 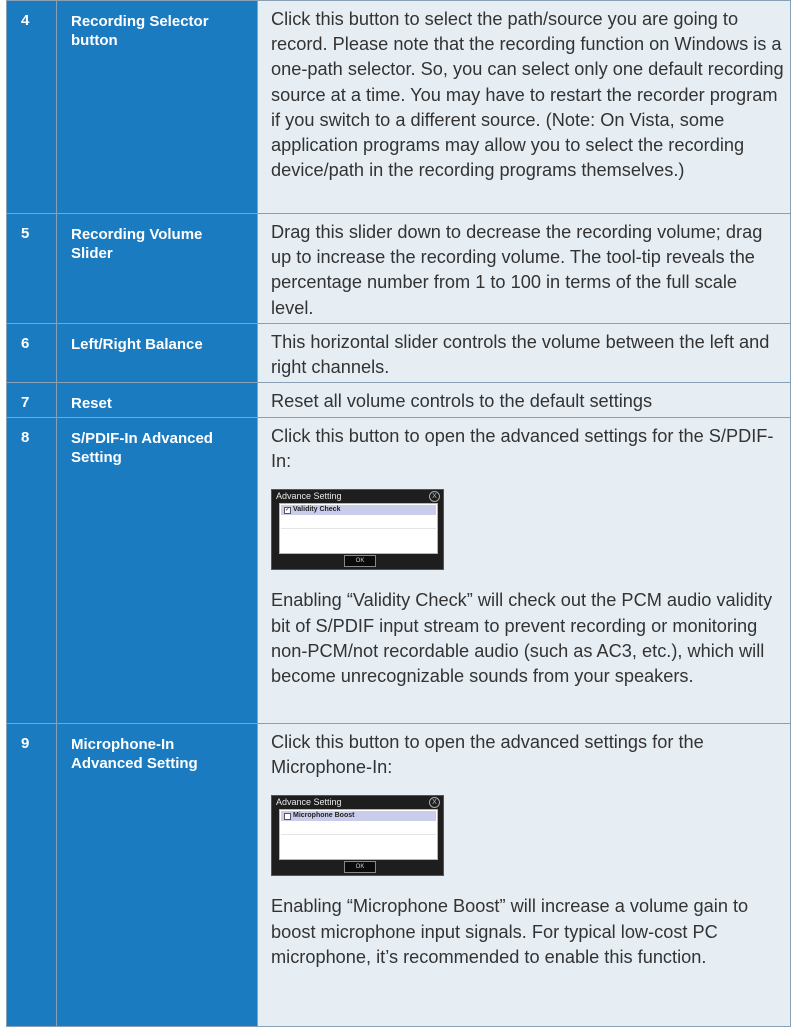 What do you see at coordinates (157, 353) in the screenshot?
I see `item-name: Left/Right Balance` at bounding box center [157, 353].